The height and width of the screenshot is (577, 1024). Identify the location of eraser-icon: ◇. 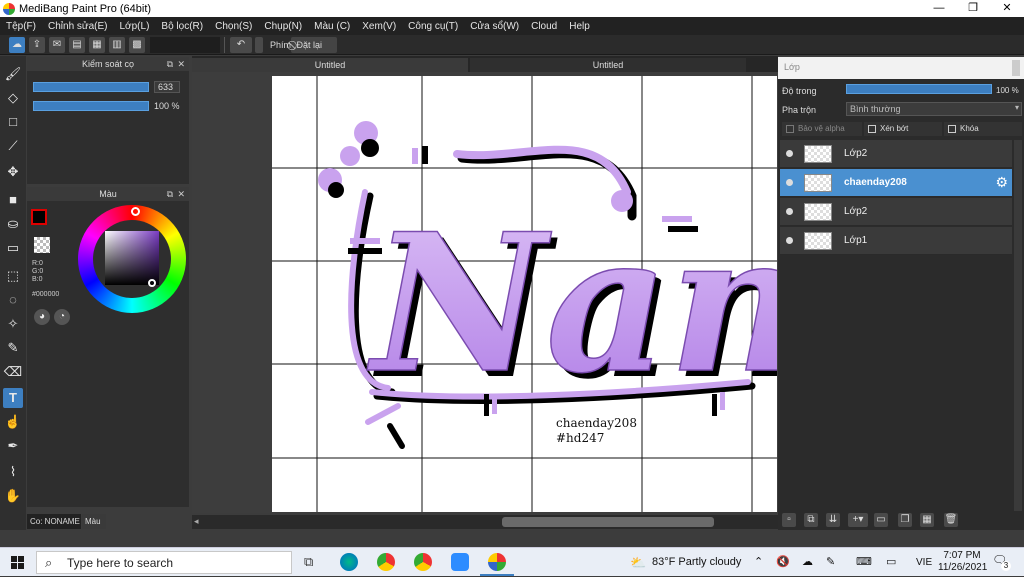
(13, 98).